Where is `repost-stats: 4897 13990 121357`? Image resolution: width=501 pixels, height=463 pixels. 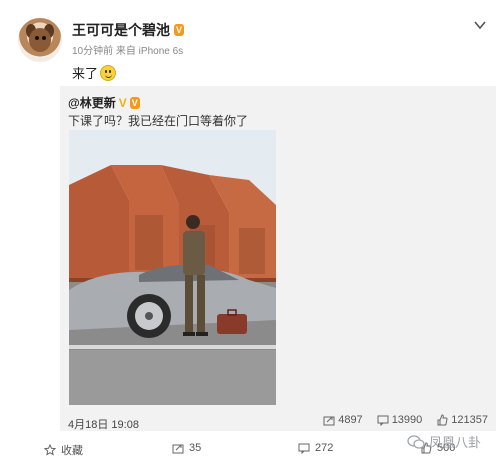
repost-stats: 4897 13990 121357 is located at coordinates (405, 420).